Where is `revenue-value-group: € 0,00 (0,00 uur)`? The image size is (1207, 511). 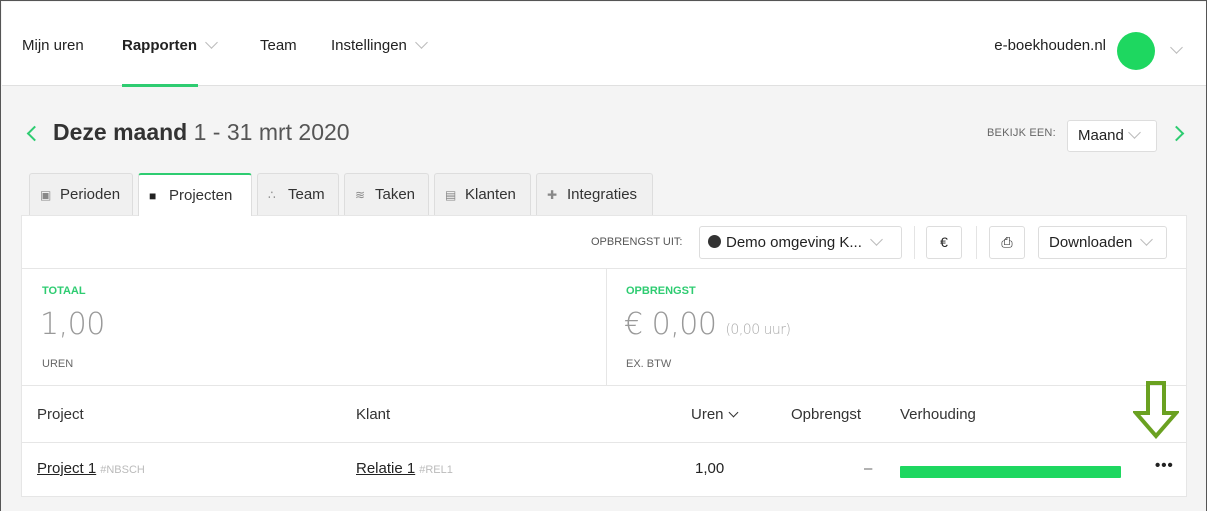
revenue-value-group: € 0,00 (0,00 uur) is located at coordinates (707, 324).